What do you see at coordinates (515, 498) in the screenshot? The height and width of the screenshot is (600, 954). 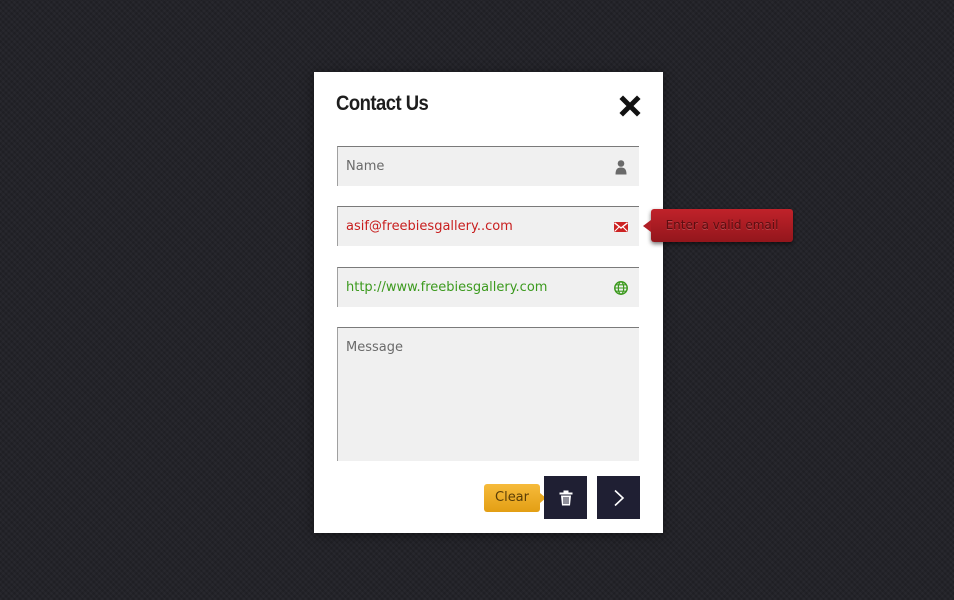 I see `clear-tooltip: Clear` at bounding box center [515, 498].